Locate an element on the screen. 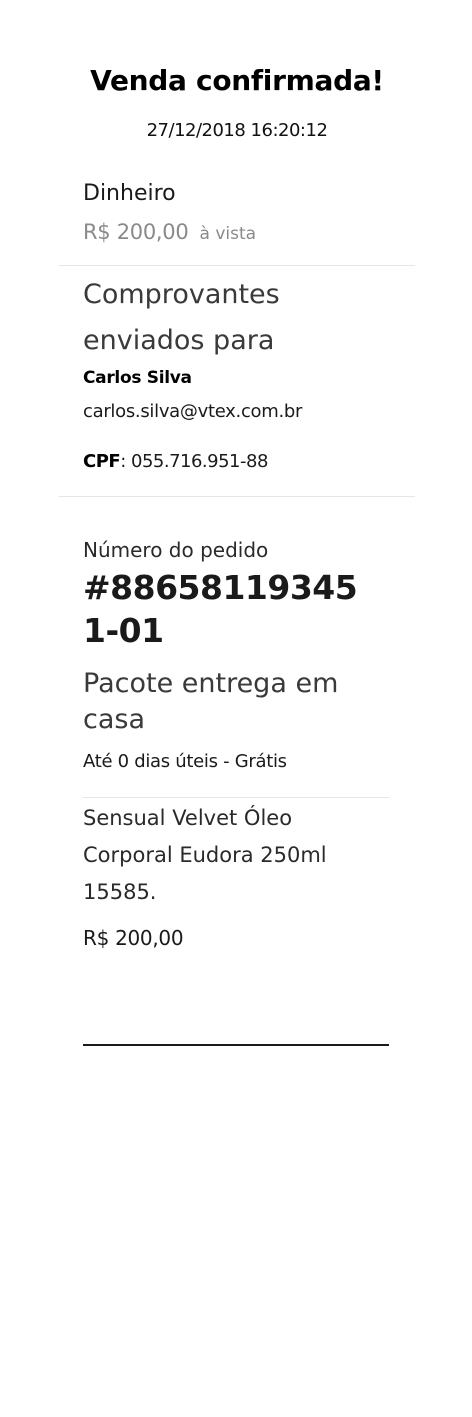 This screenshot has width=472, height=1417. sale-datetime: 27/12/2018 16:20:12 is located at coordinates (237, 130).